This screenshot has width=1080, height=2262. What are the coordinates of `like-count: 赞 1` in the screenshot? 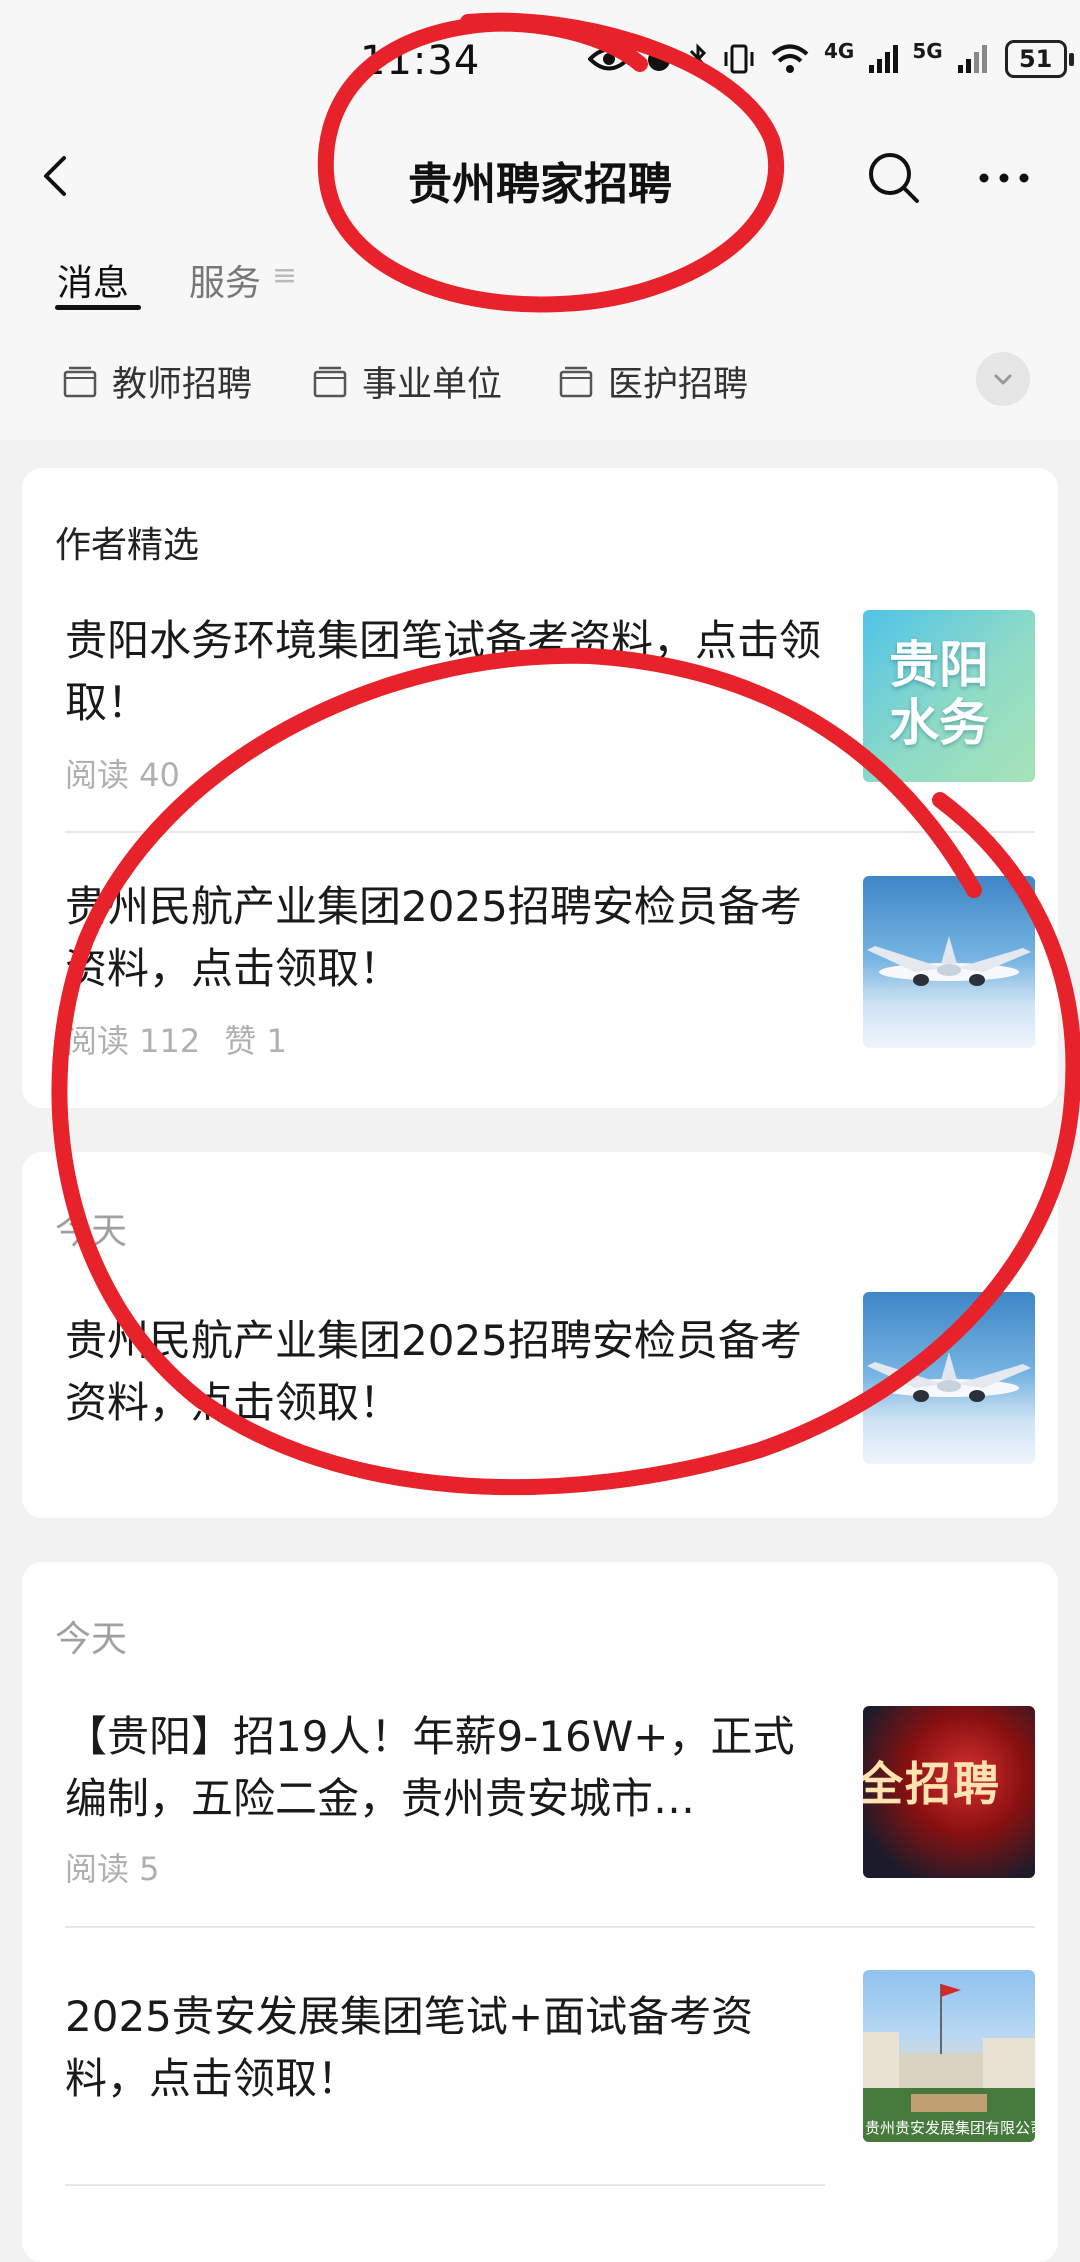 It's located at (255, 1041).